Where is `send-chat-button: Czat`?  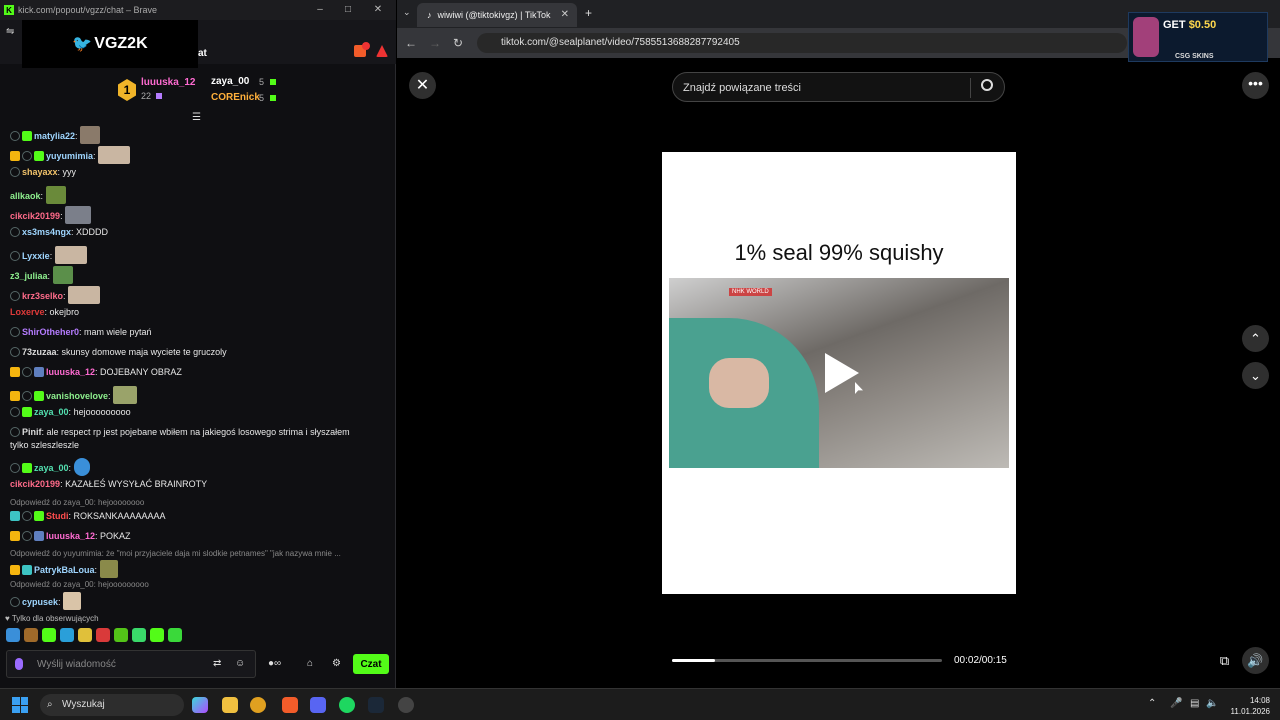 send-chat-button: Czat is located at coordinates (371, 664).